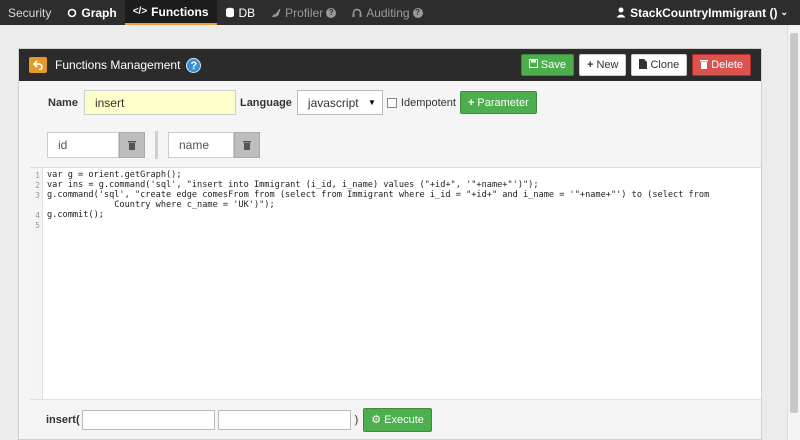  Describe the element at coordinates (37, 175) in the screenshot. I see `line-number: 1` at that location.